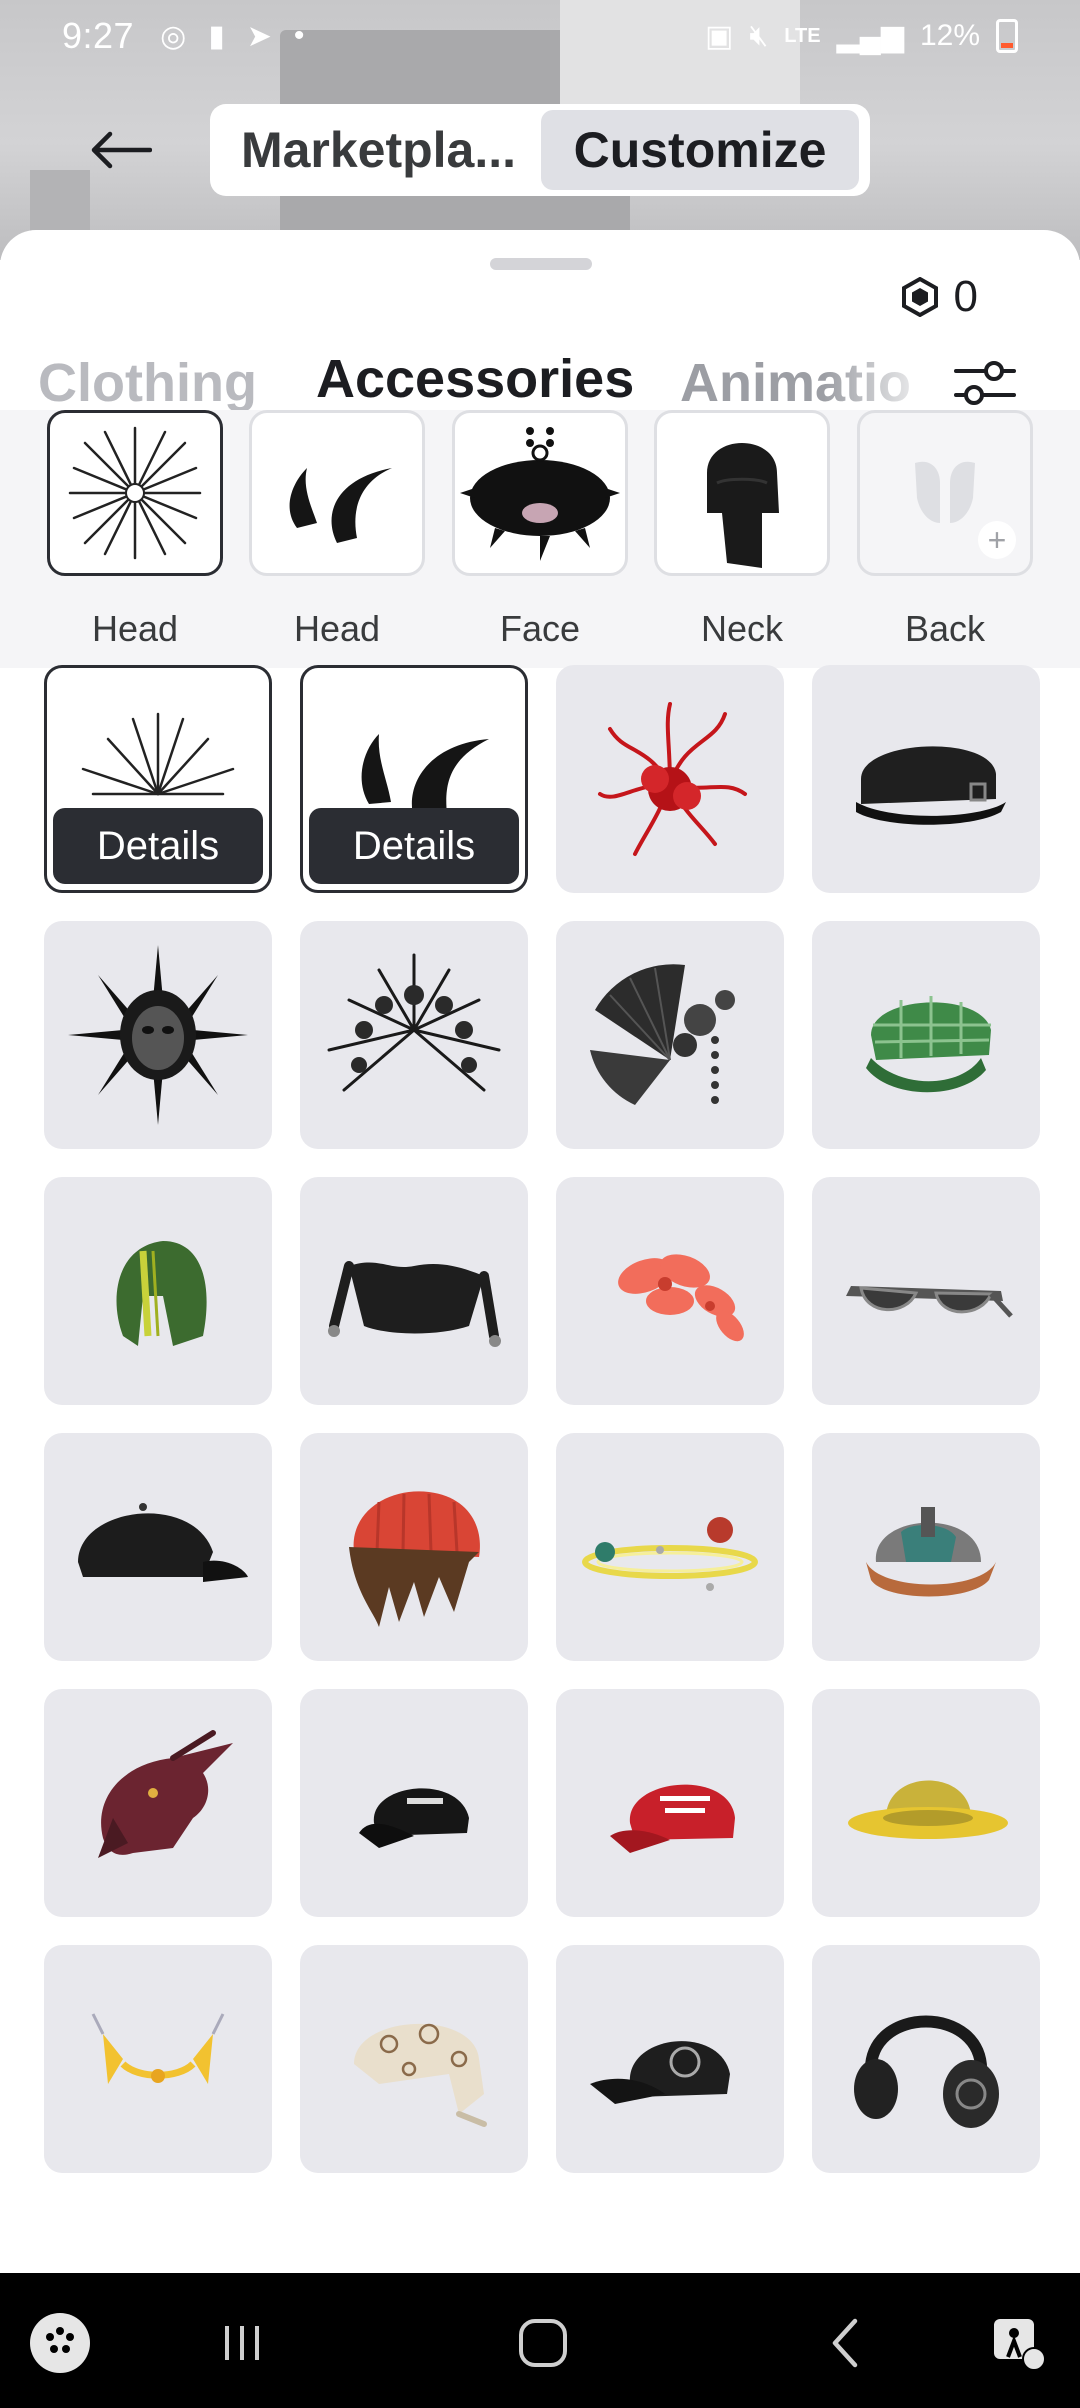  I want to click on spiky-burst-icon, so click(135, 493).